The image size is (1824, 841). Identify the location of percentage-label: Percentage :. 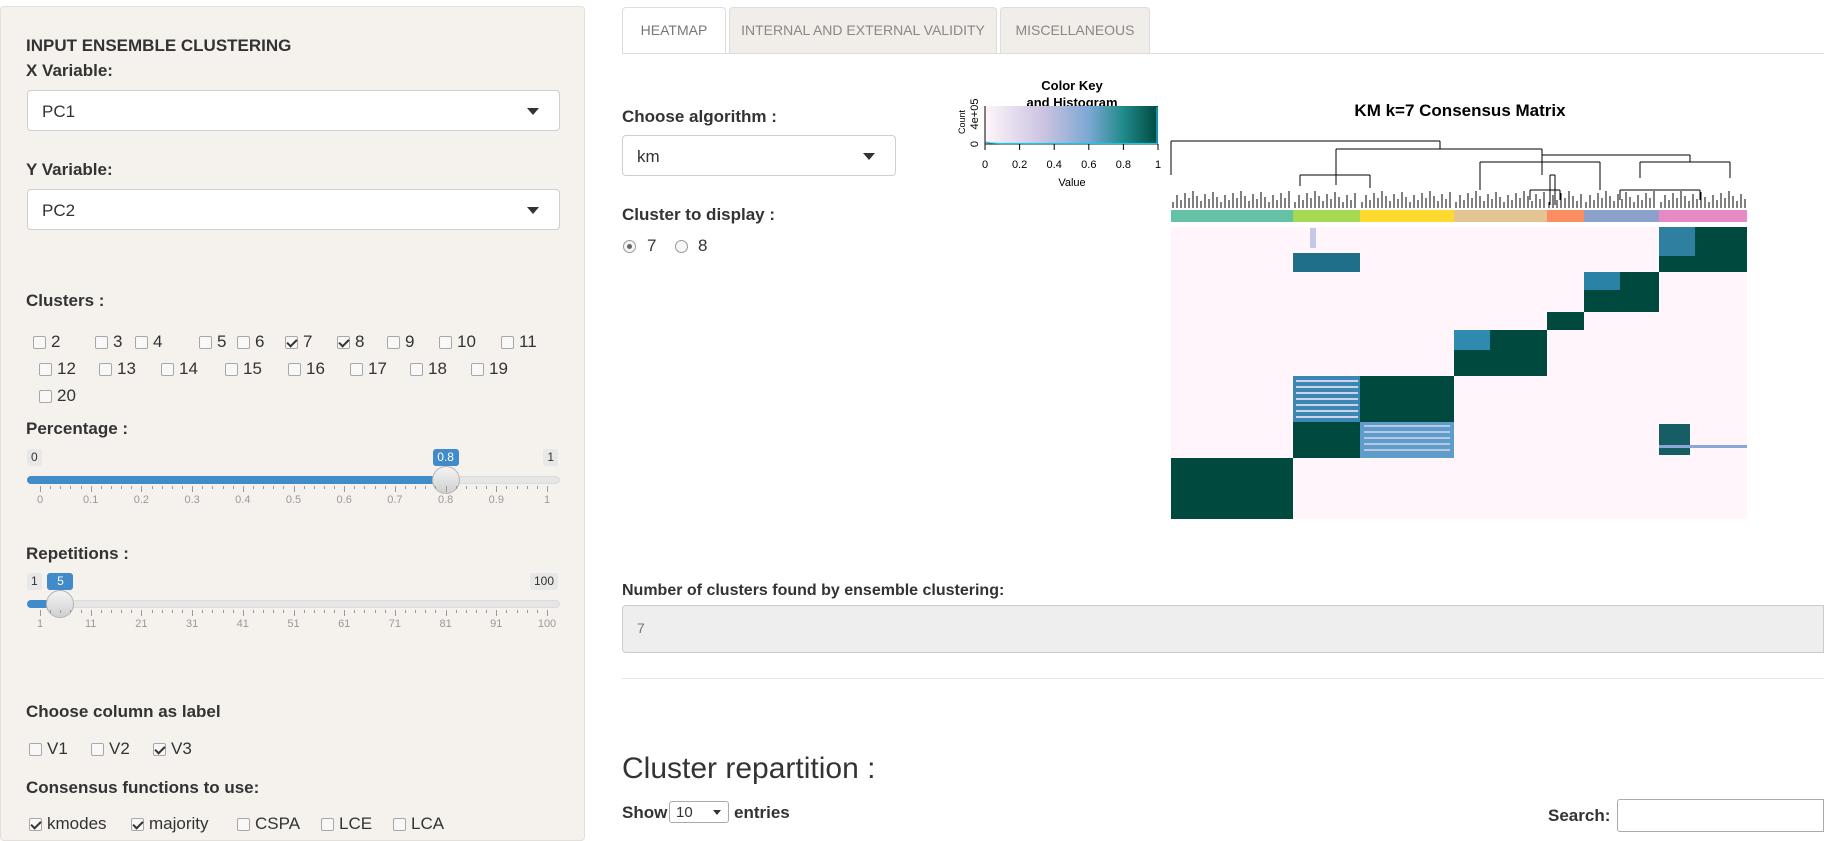
(77, 428).